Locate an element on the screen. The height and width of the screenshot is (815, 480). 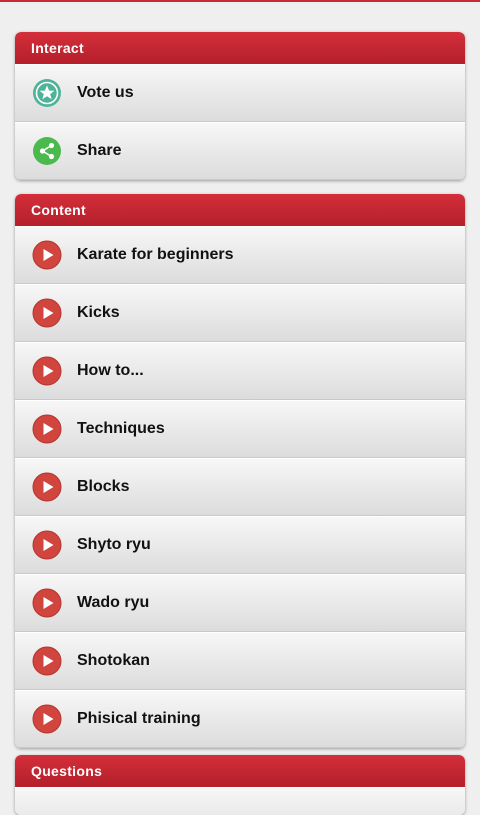
interact-header: Interact is located at coordinates (240, 48).